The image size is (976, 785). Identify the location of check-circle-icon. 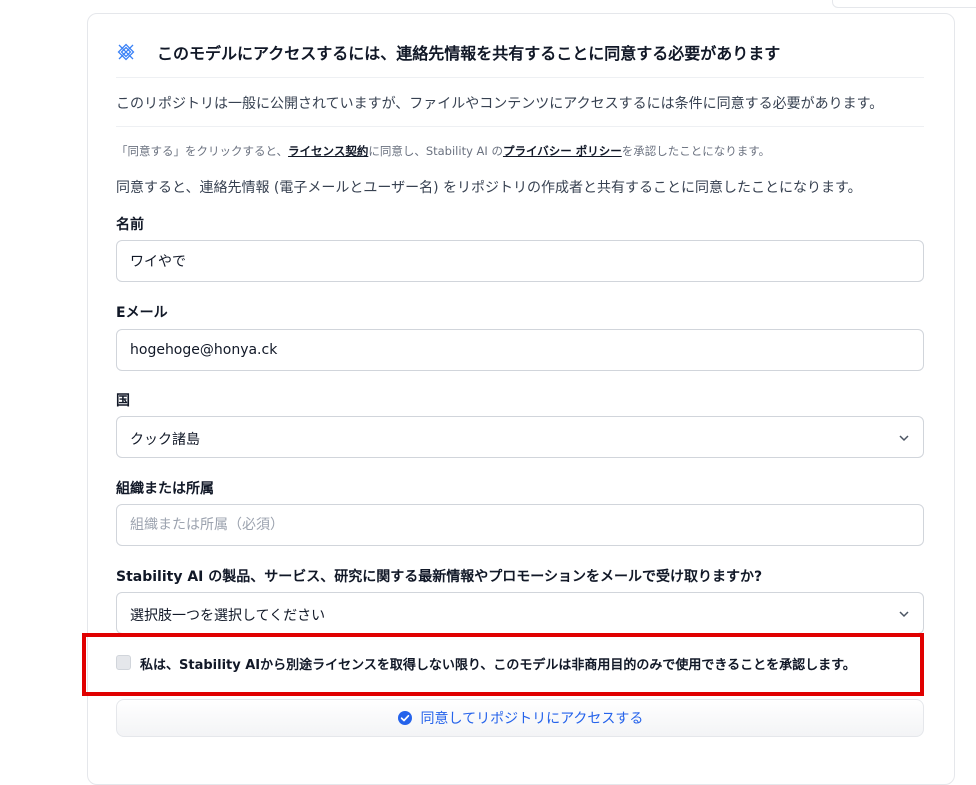
(404, 718).